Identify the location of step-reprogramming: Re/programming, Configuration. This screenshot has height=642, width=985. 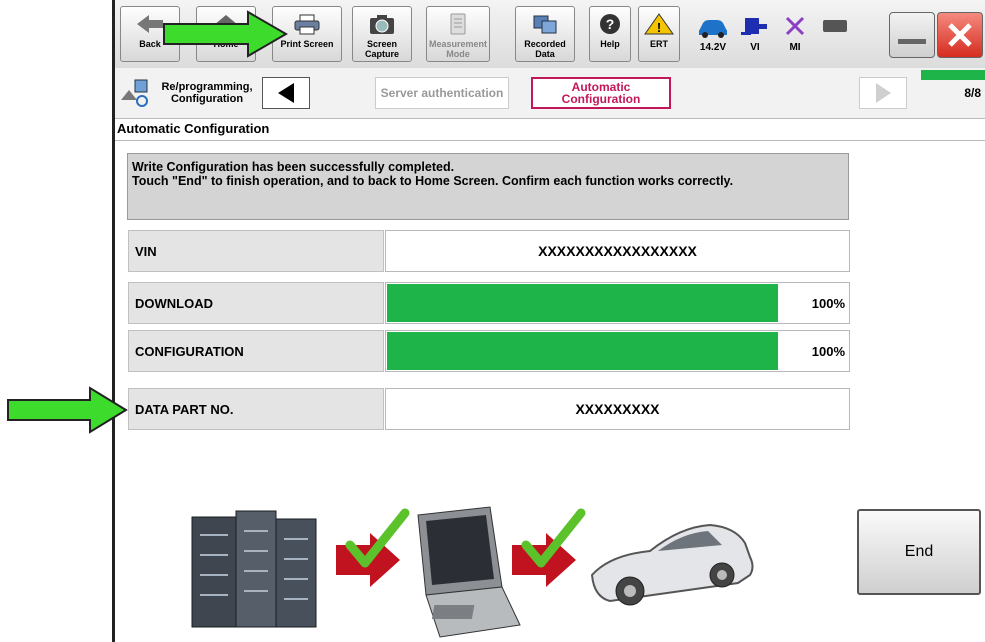
(207, 93).